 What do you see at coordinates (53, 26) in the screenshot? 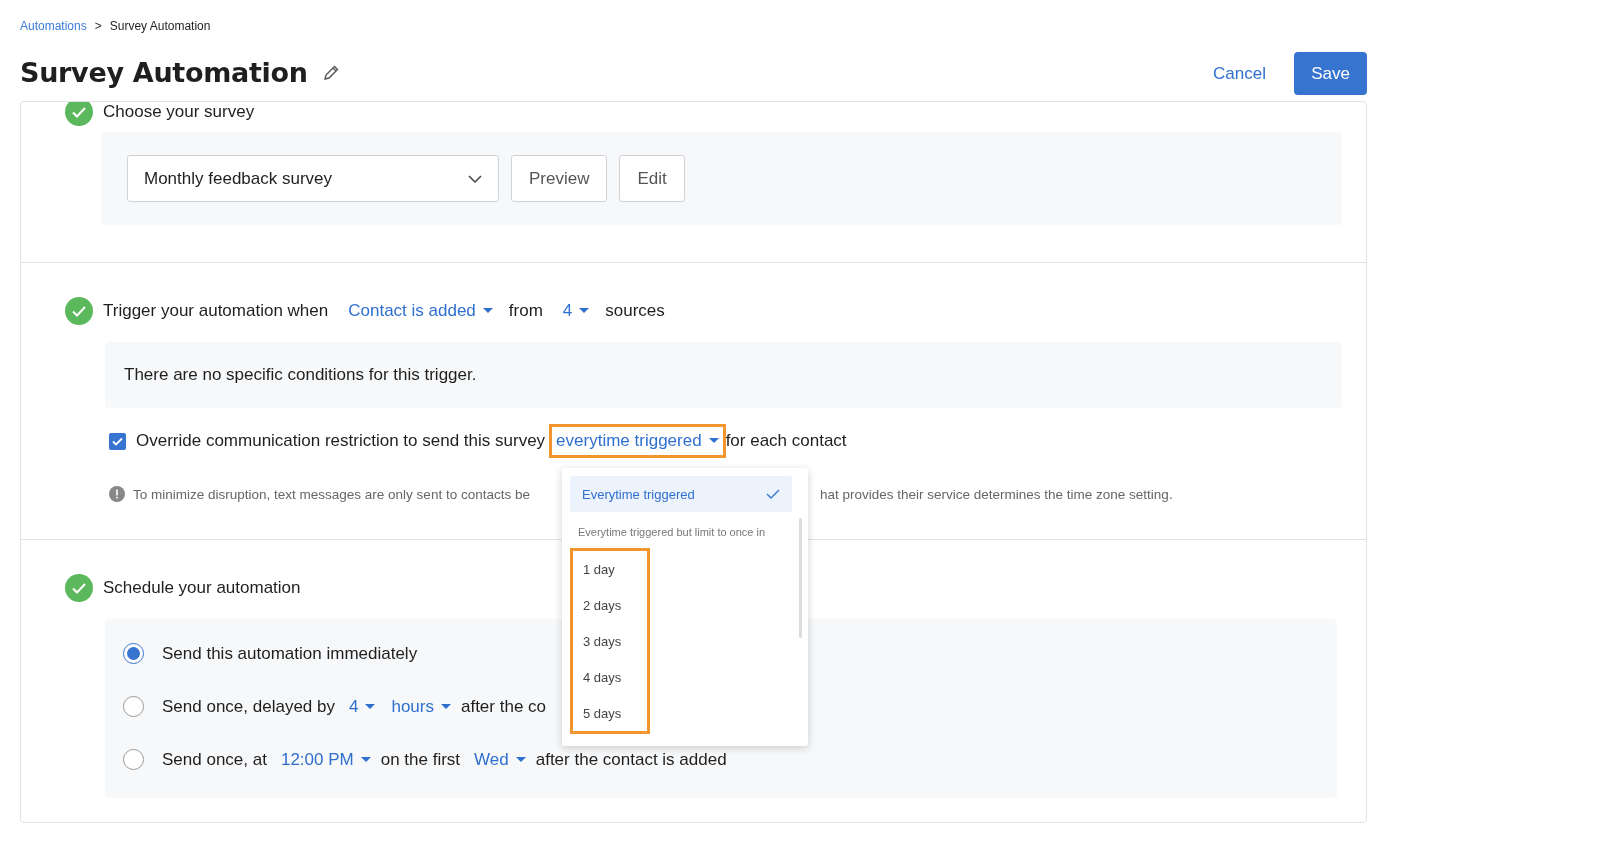
I see `breadcrumb-link: Automations` at bounding box center [53, 26].